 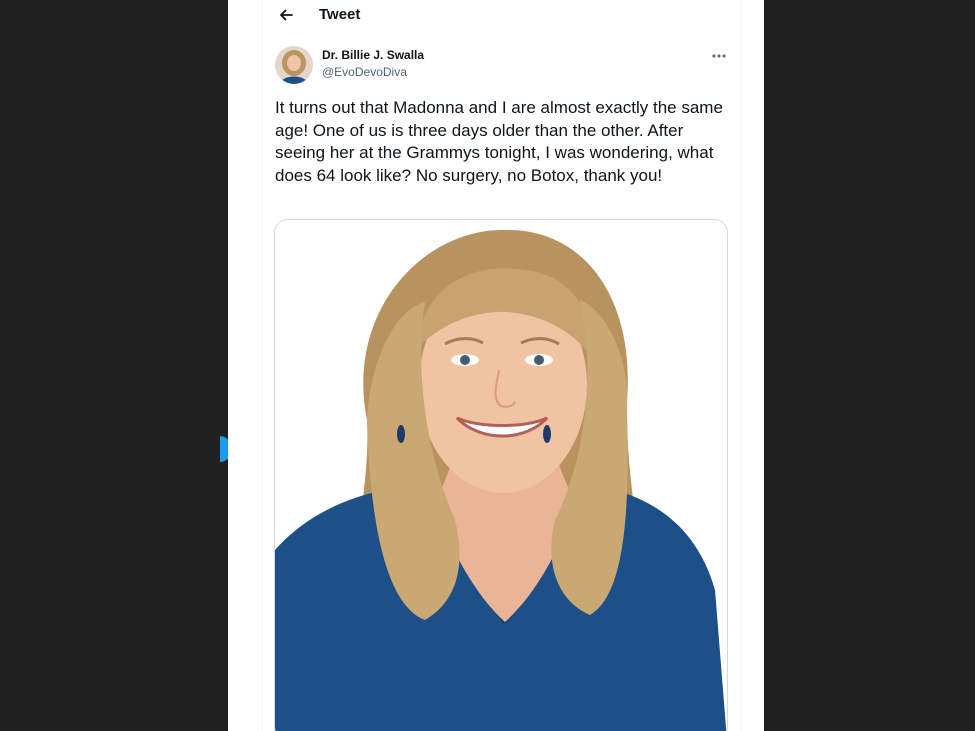 I want to click on page-title: Tweet, so click(x=340, y=14).